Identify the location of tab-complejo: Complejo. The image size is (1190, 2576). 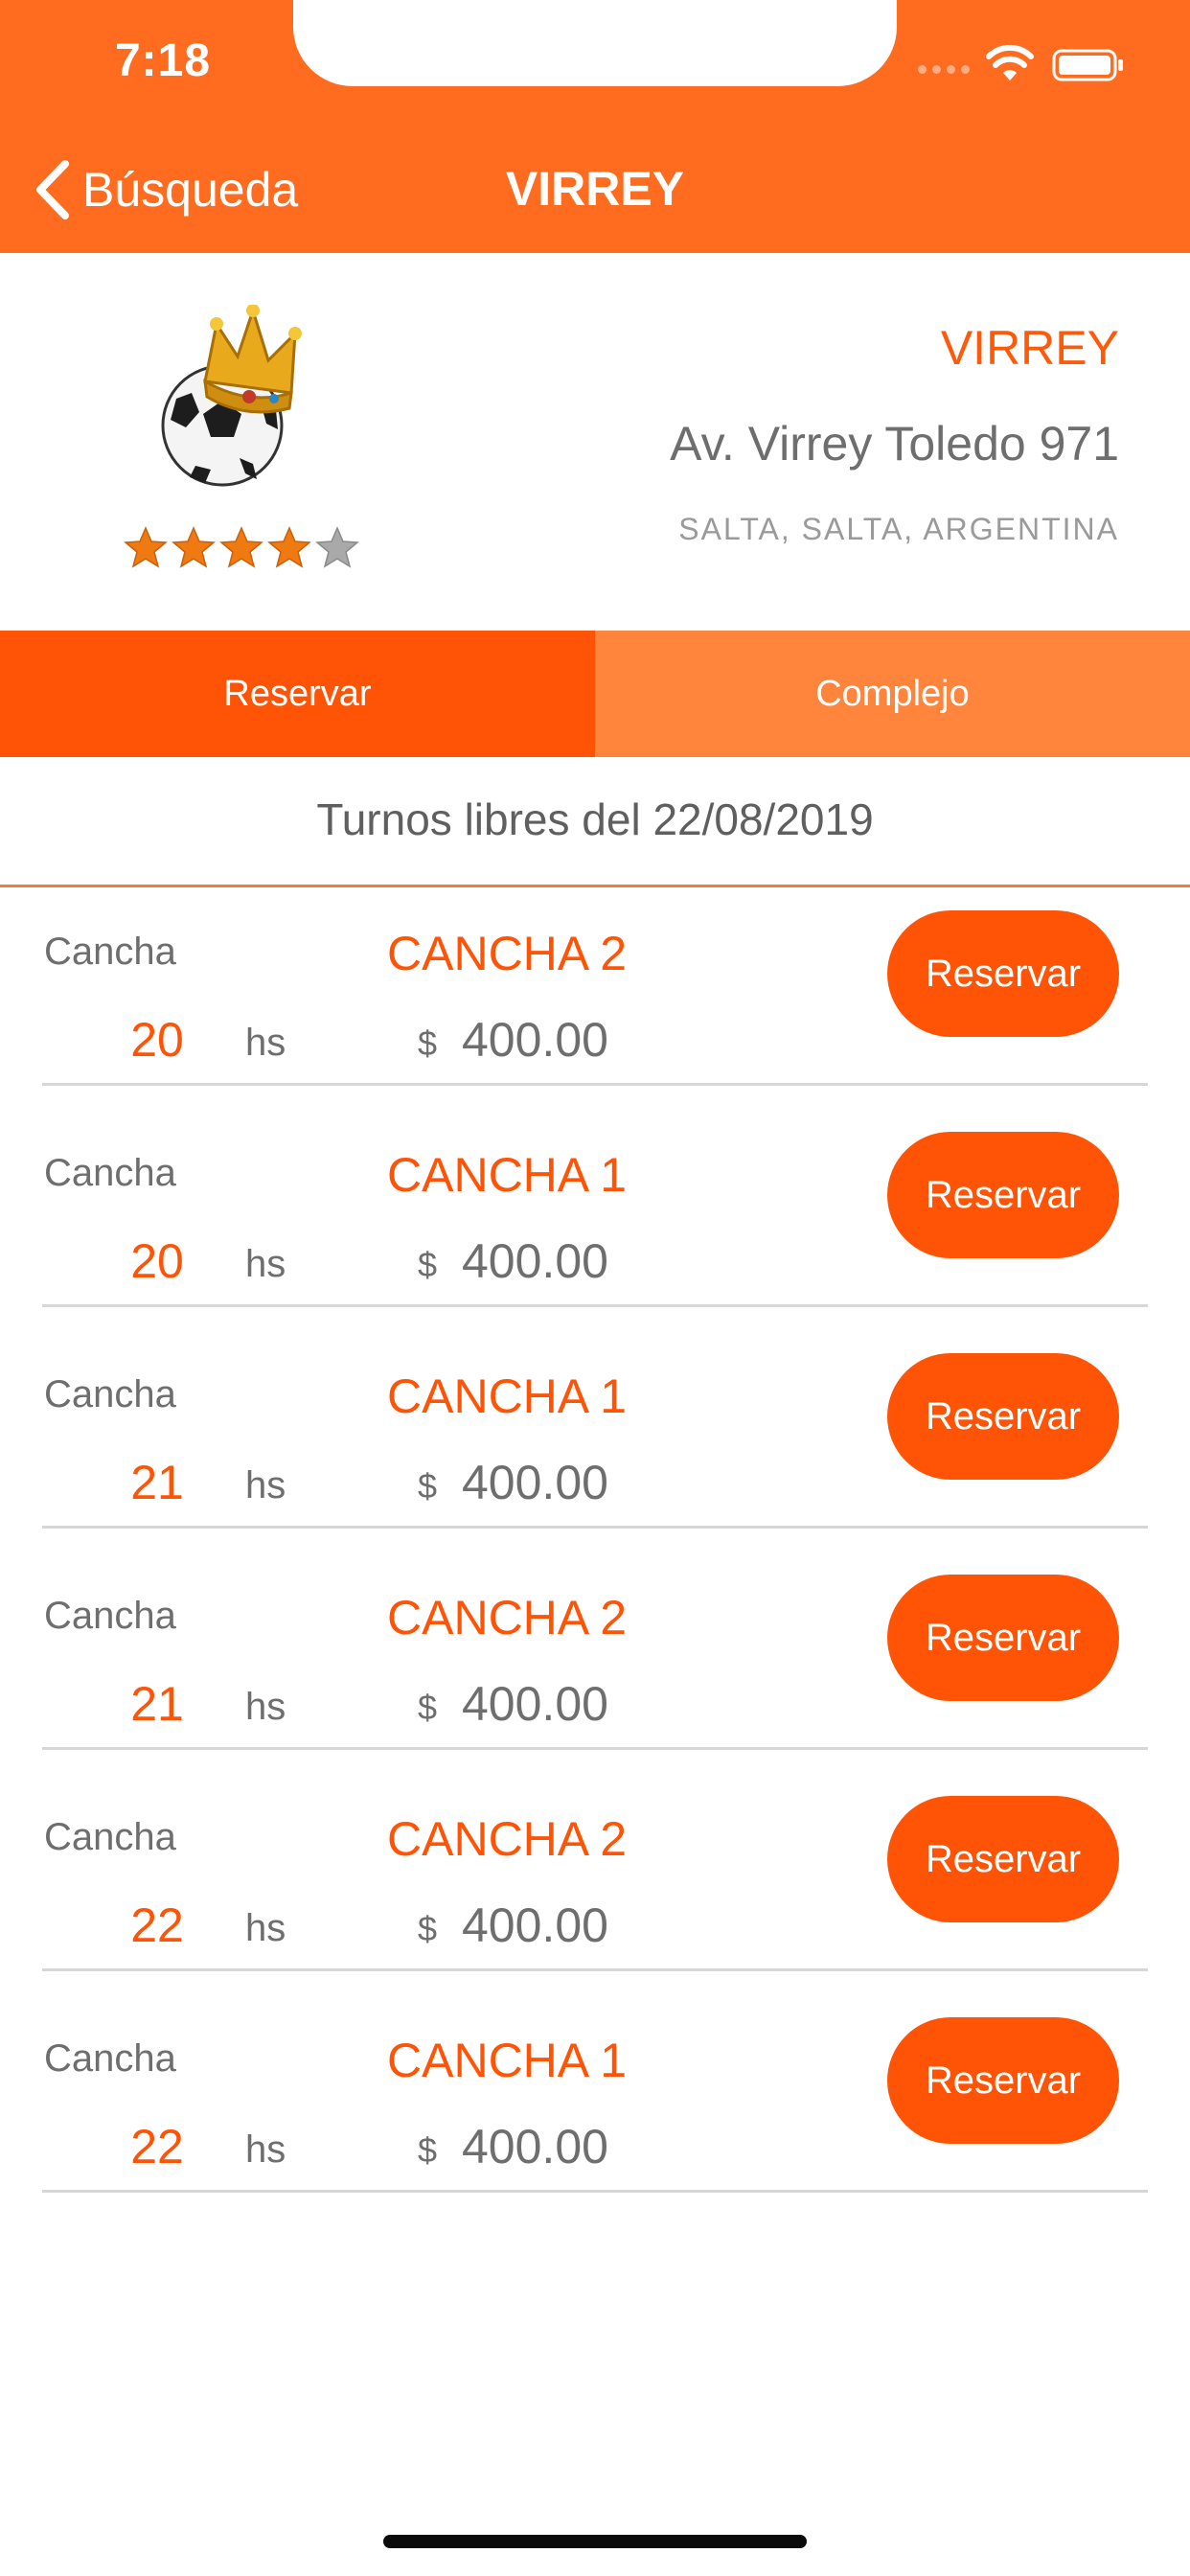
(893, 694).